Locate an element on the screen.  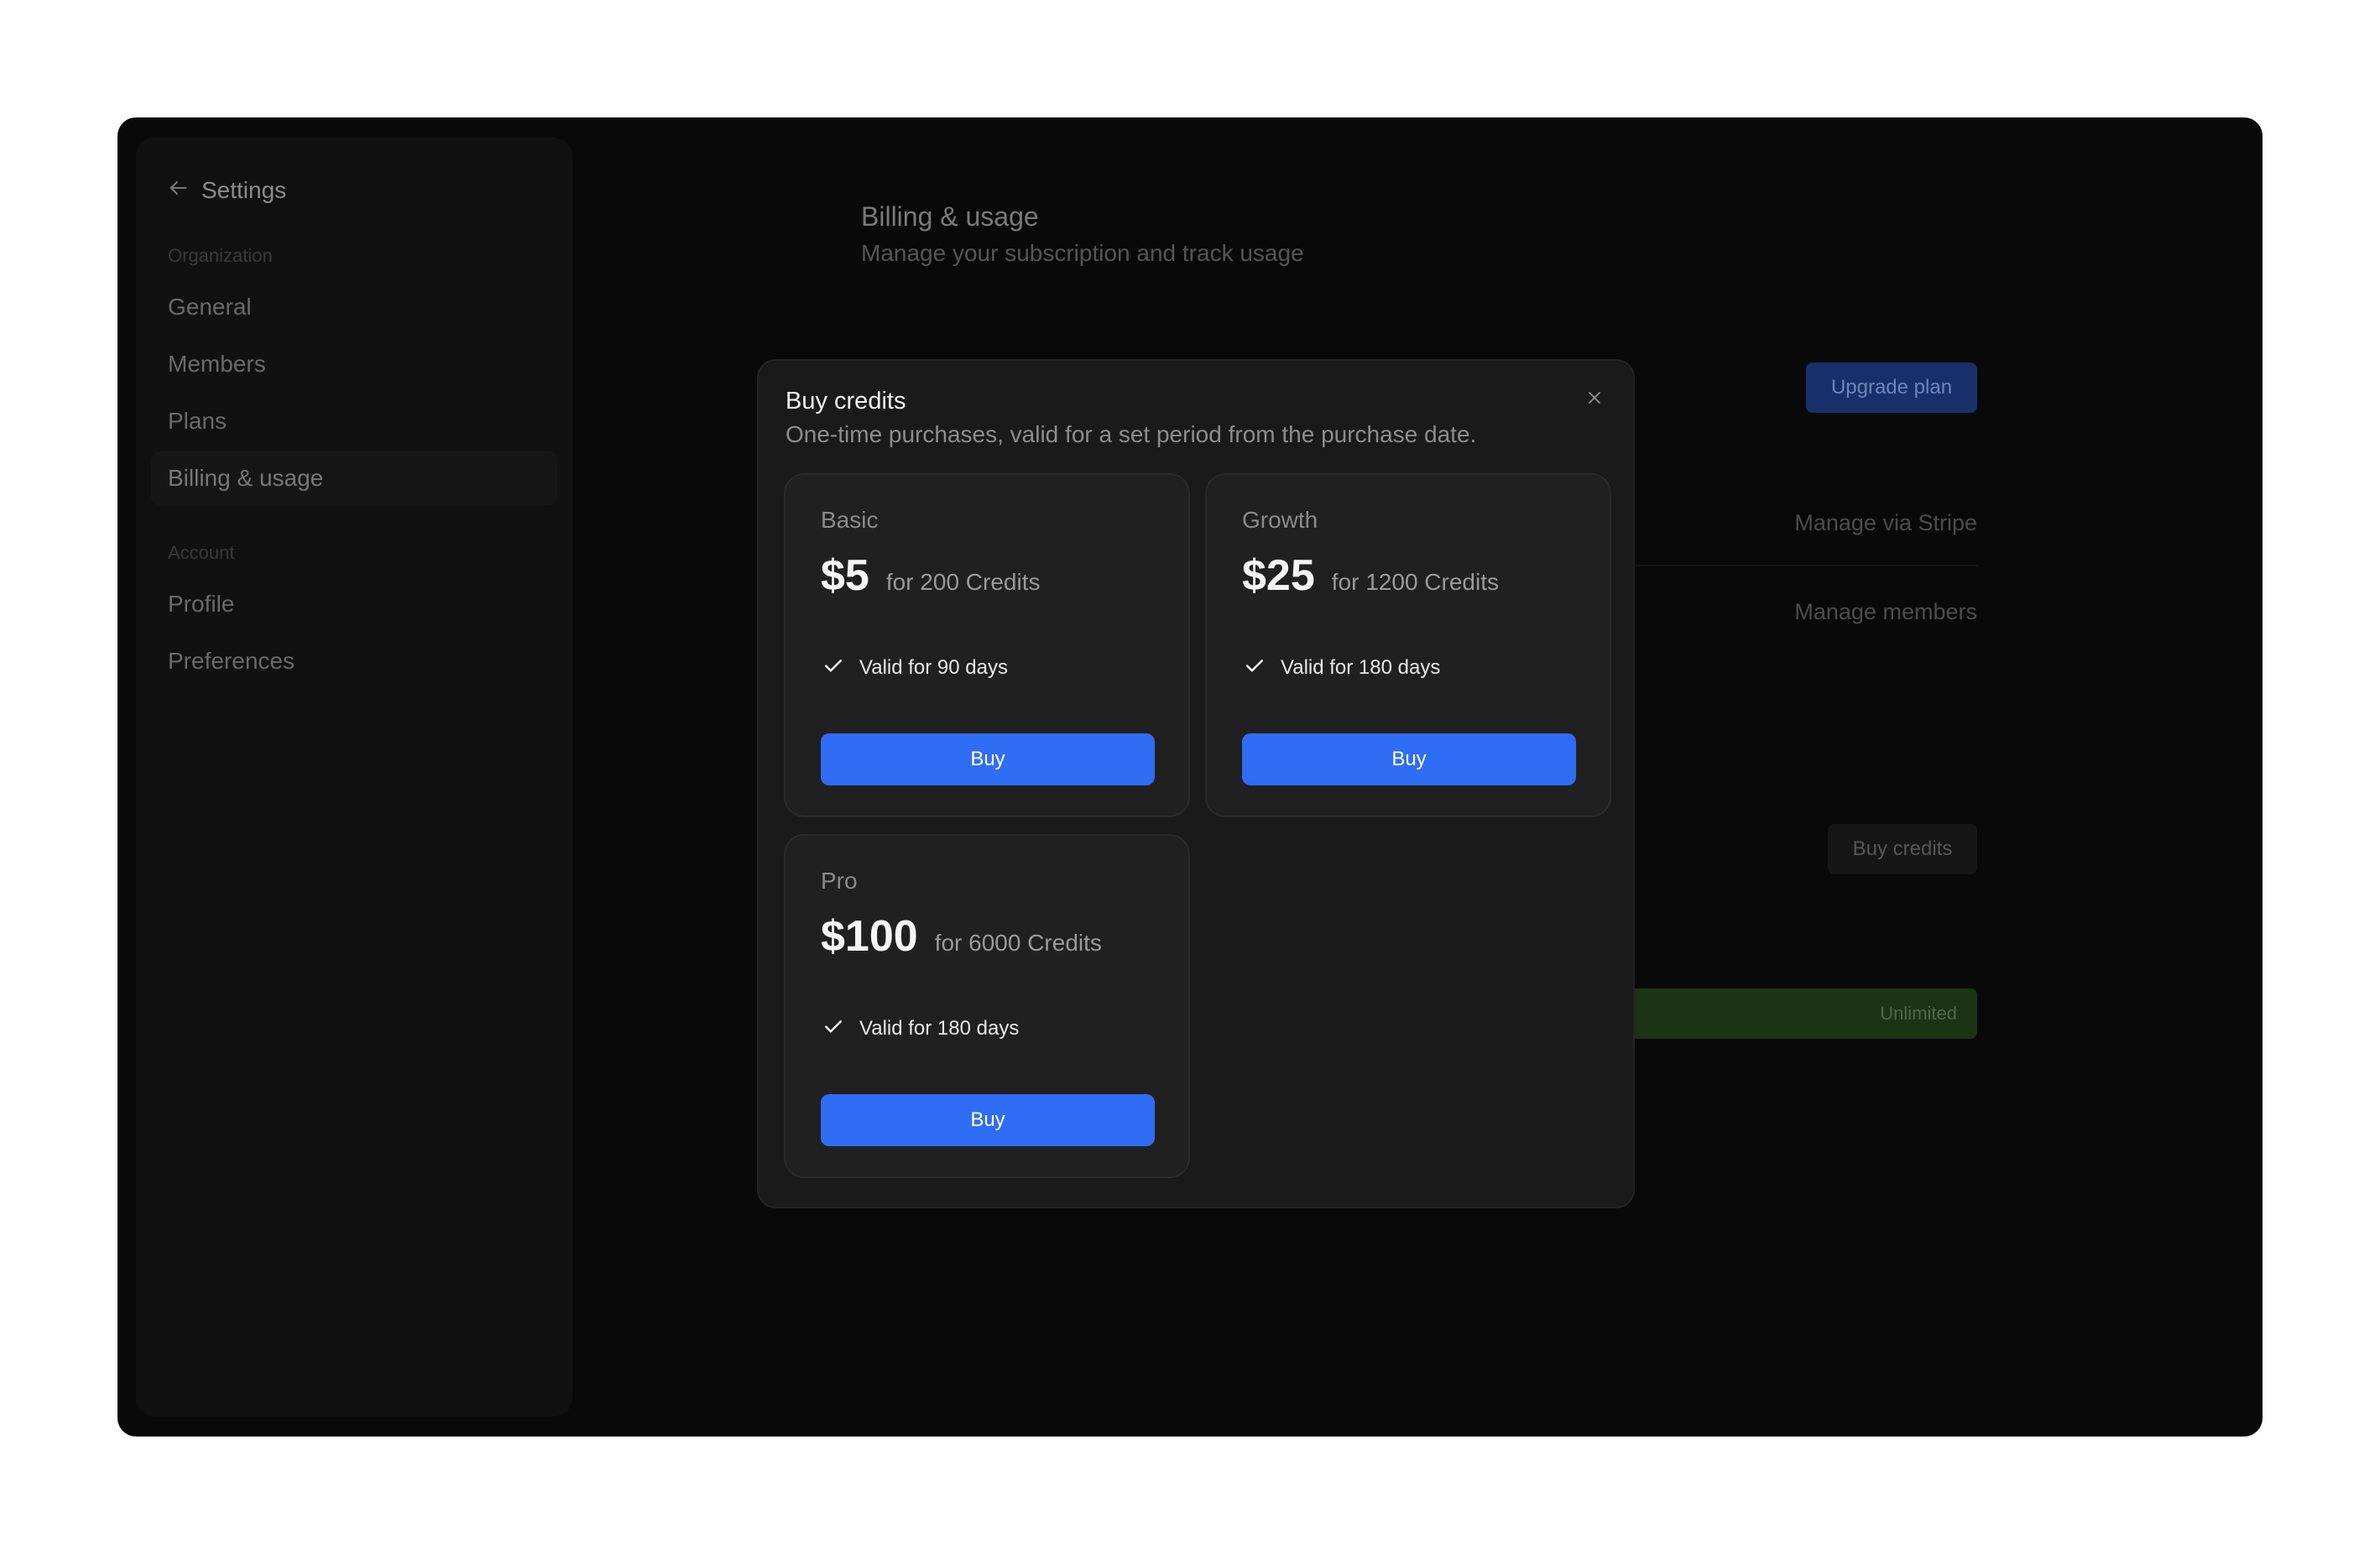
plan-feature: Valid for 90 days is located at coordinates (914, 667).